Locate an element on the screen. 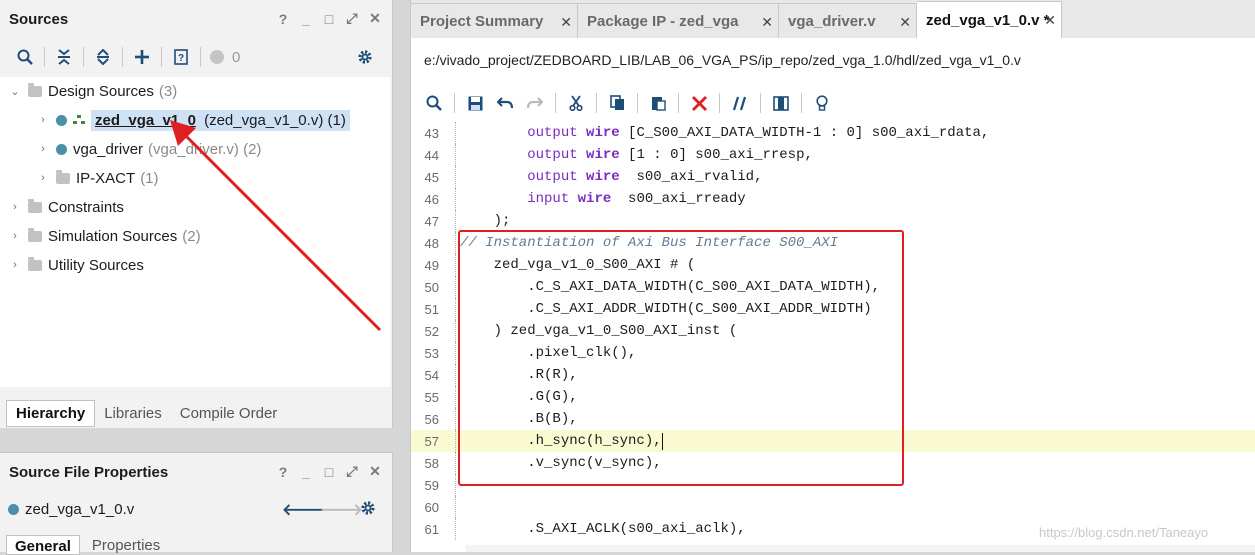 The image size is (1255, 555). add-icon is located at coordinates (142, 57).